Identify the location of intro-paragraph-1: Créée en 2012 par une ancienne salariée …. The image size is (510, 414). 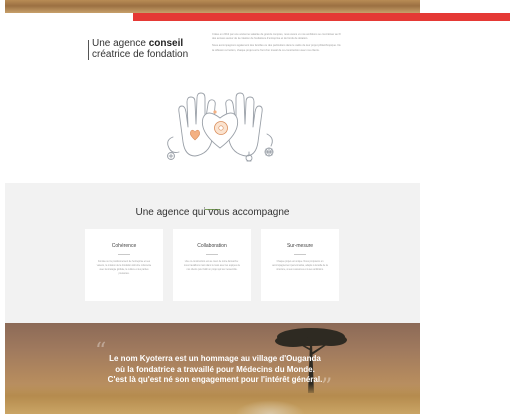
(276, 37).